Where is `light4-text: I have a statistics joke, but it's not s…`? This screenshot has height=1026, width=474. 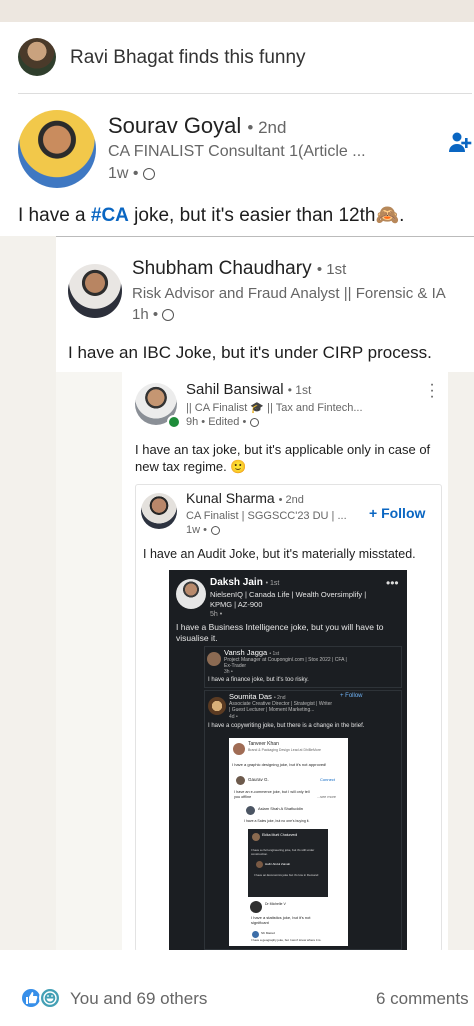
light4-text: I have a statistics joke, but it's not s… is located at coordinates (281, 920).